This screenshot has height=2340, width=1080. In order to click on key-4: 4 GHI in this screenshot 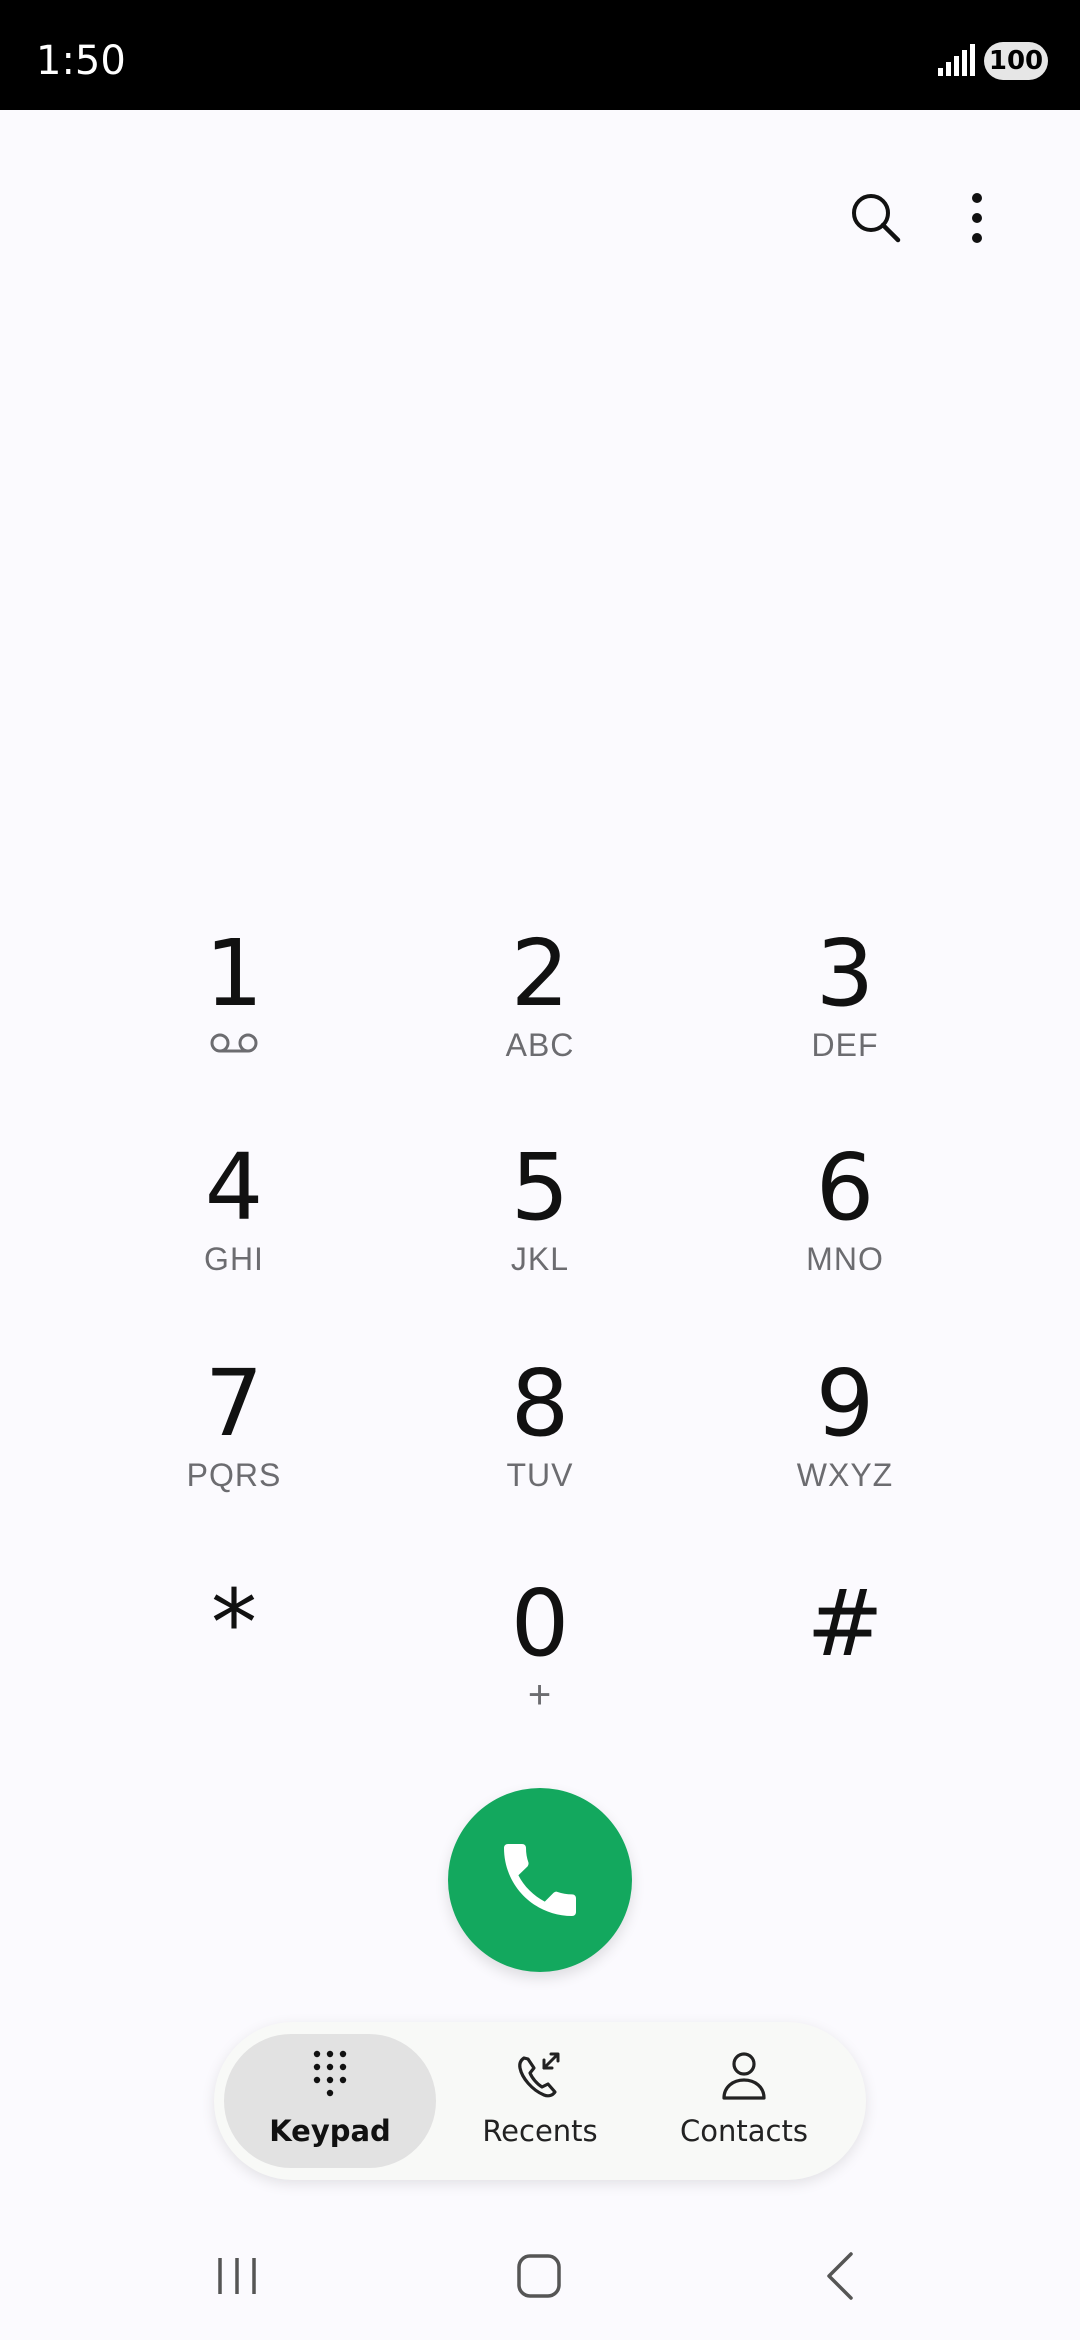, I will do `click(234, 1229)`.